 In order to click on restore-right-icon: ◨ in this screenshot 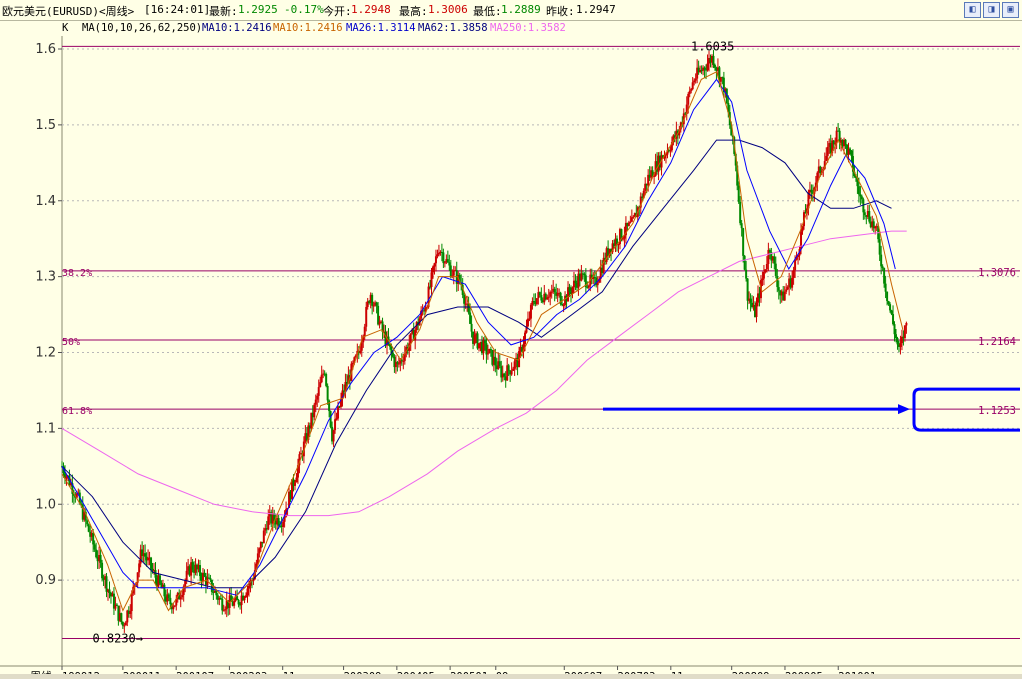, I will do `click(991, 10)`.